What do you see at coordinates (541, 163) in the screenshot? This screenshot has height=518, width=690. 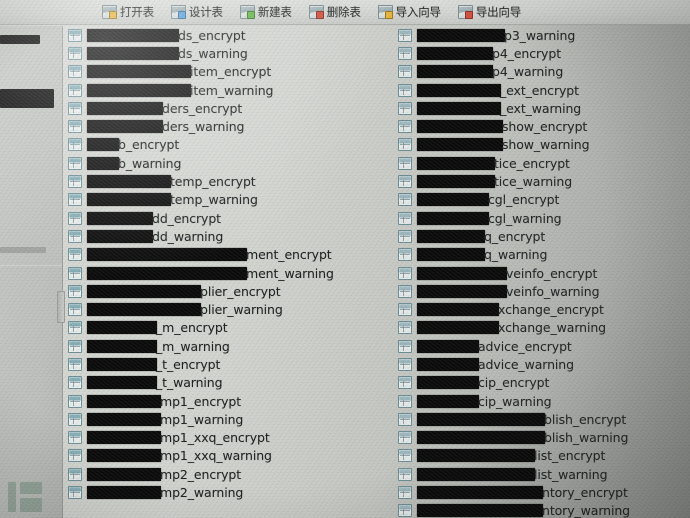 I see `table-list-item: tice_encrypt` at bounding box center [541, 163].